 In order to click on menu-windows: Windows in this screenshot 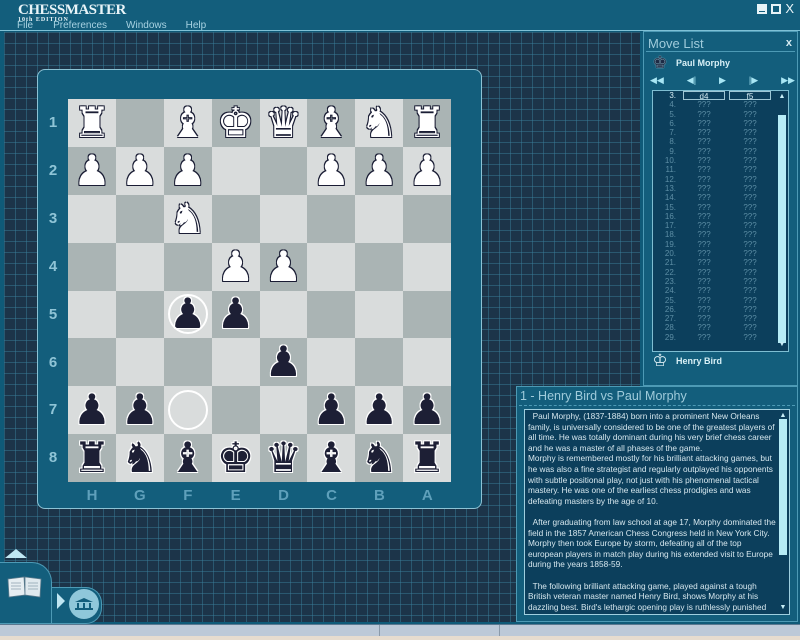, I will do `click(146, 25)`.